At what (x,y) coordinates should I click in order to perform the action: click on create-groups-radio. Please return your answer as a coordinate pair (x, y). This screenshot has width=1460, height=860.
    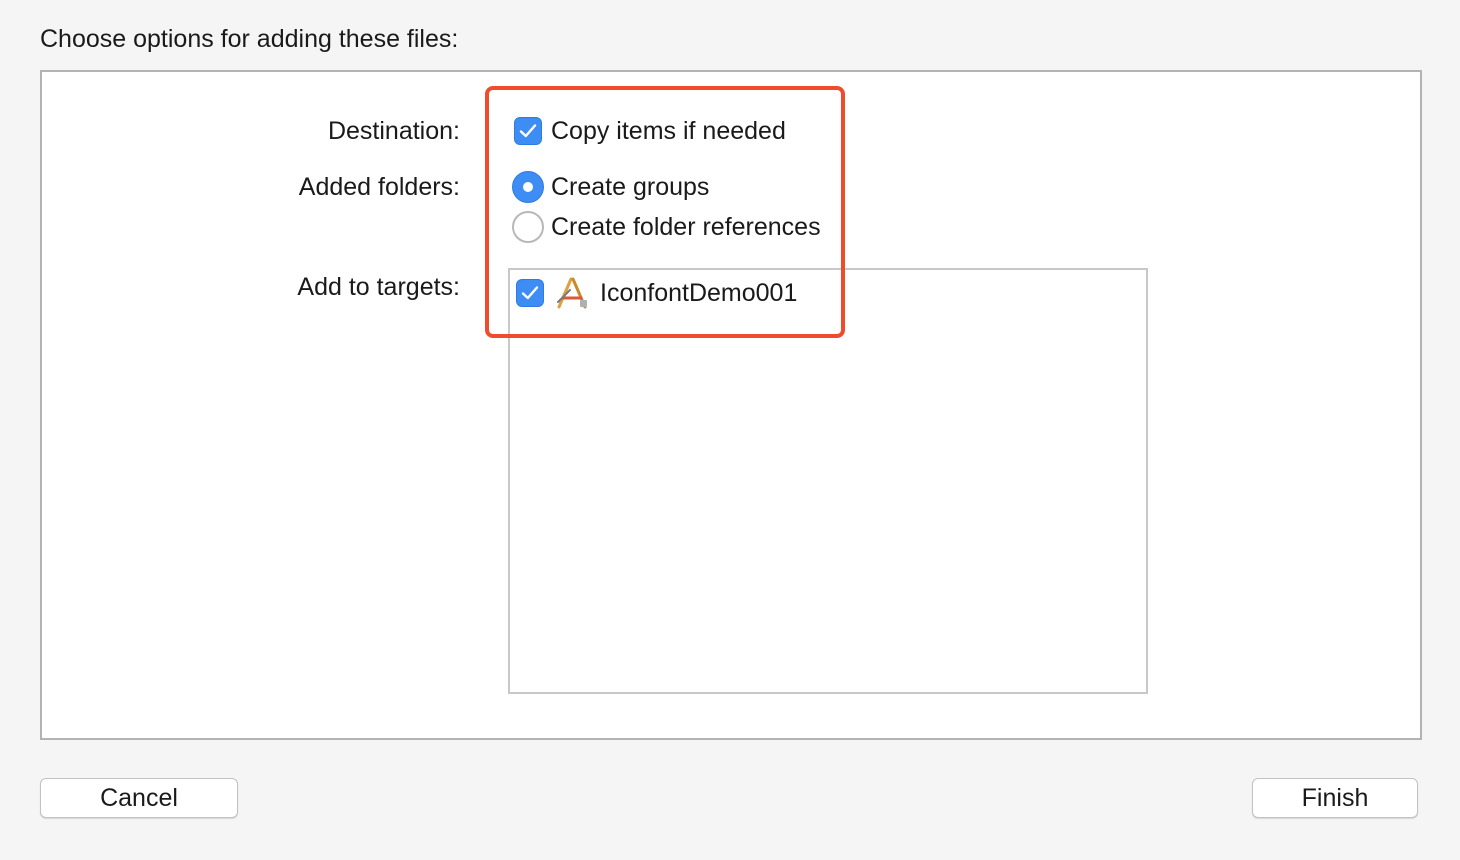
    Looking at the image, I should click on (528, 187).